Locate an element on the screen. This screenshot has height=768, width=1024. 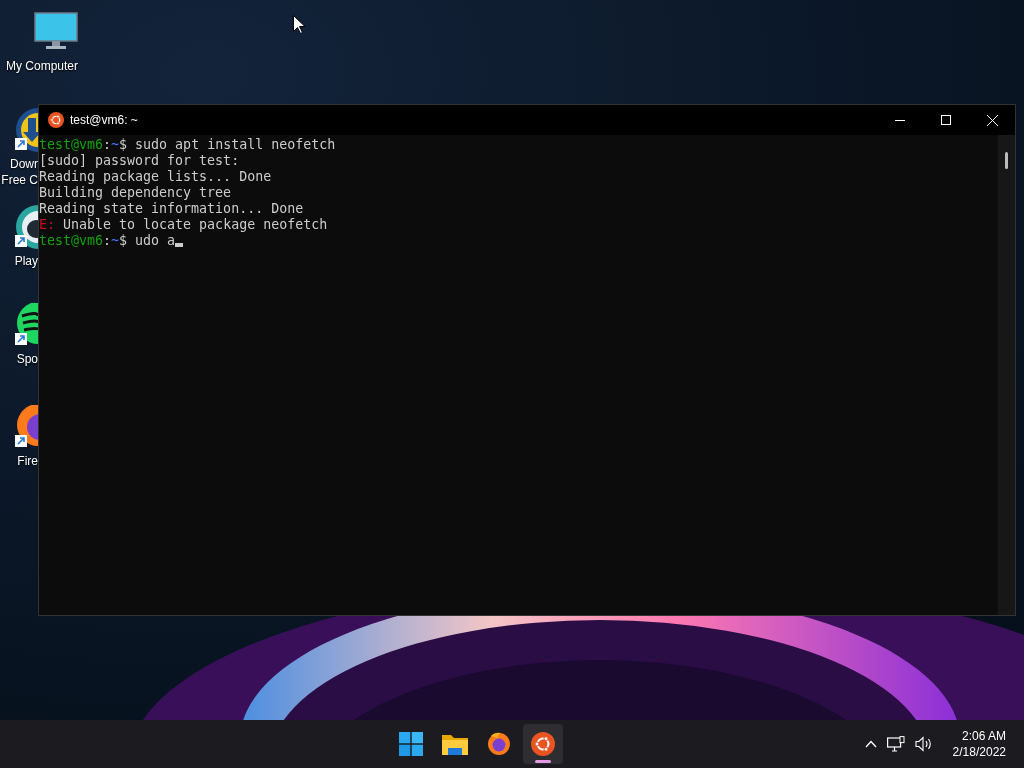
icon-label: Spo is located at coordinates (27, 359).